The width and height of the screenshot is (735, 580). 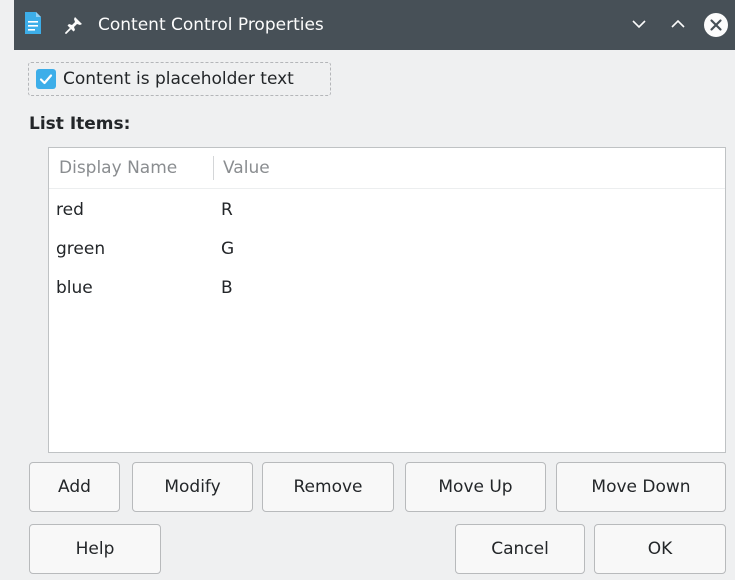 I want to click on placeholder-text-checkbox: Content is placeholder text, so click(x=179, y=79).